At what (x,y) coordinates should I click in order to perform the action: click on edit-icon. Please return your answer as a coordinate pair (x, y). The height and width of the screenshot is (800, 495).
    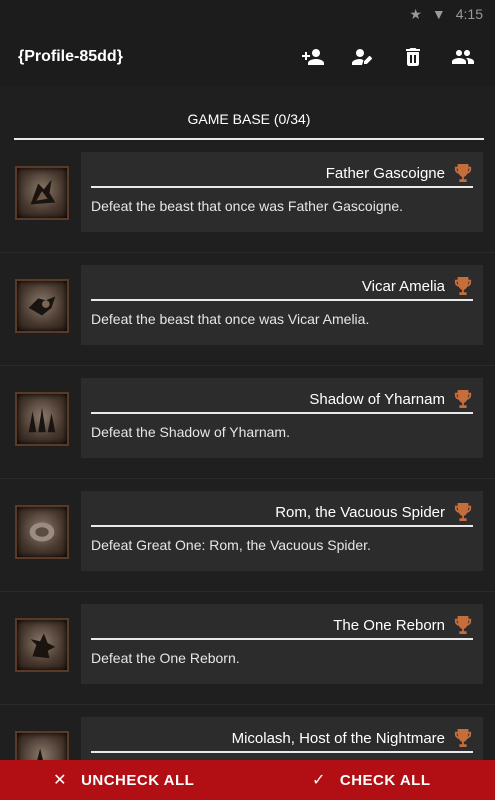
    Looking at the image, I should click on (362, 57).